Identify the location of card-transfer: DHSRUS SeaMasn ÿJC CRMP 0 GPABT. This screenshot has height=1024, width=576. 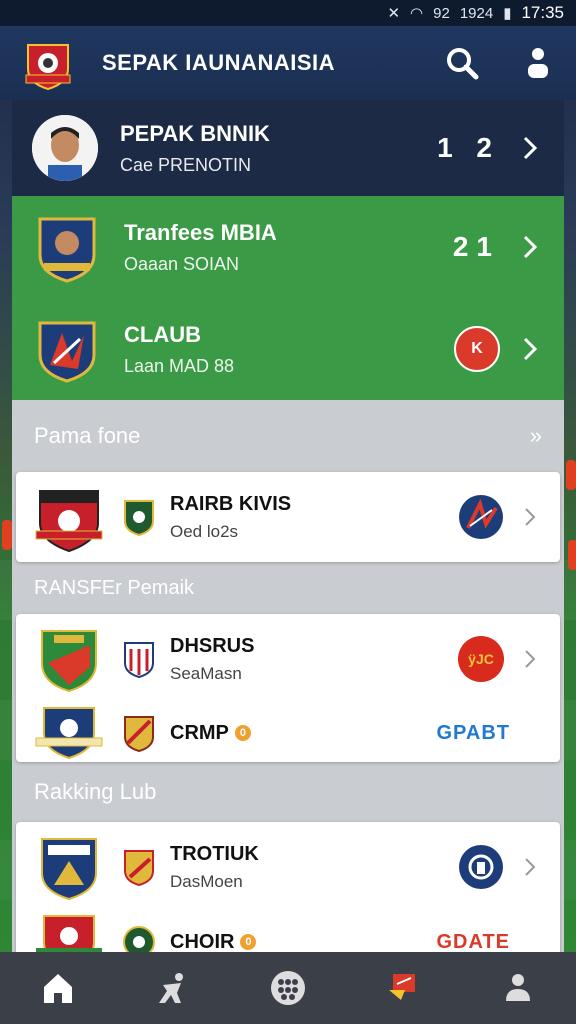
(288, 688).